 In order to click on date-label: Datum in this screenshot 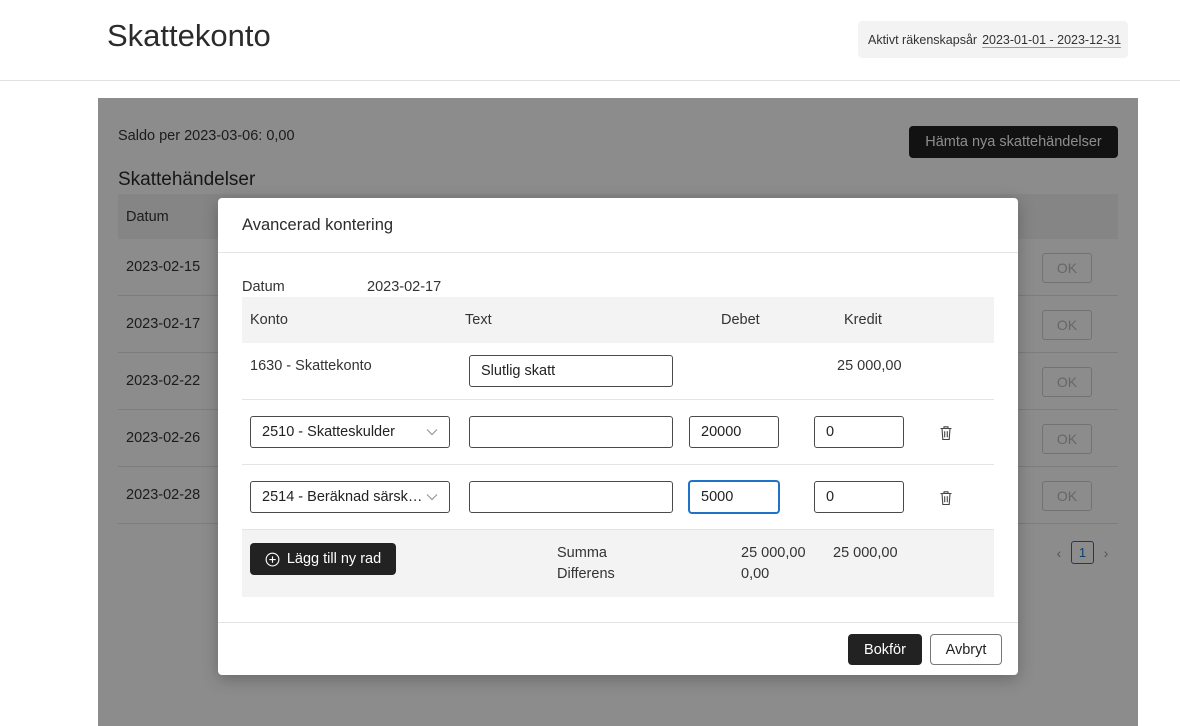, I will do `click(263, 287)`.